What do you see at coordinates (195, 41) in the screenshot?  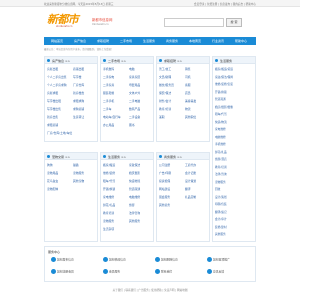 I see `nav-item-yellowpages: 本地黄页` at bounding box center [195, 41].